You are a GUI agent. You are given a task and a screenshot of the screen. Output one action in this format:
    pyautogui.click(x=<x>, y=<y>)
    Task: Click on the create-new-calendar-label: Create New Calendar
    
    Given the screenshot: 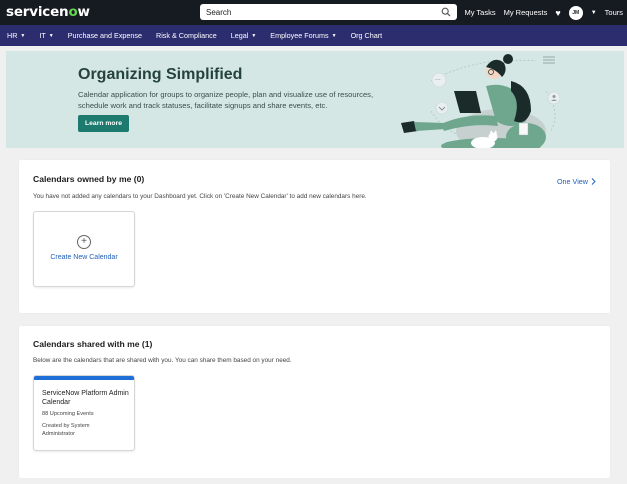 What is the action you would take?
    pyautogui.click(x=84, y=257)
    